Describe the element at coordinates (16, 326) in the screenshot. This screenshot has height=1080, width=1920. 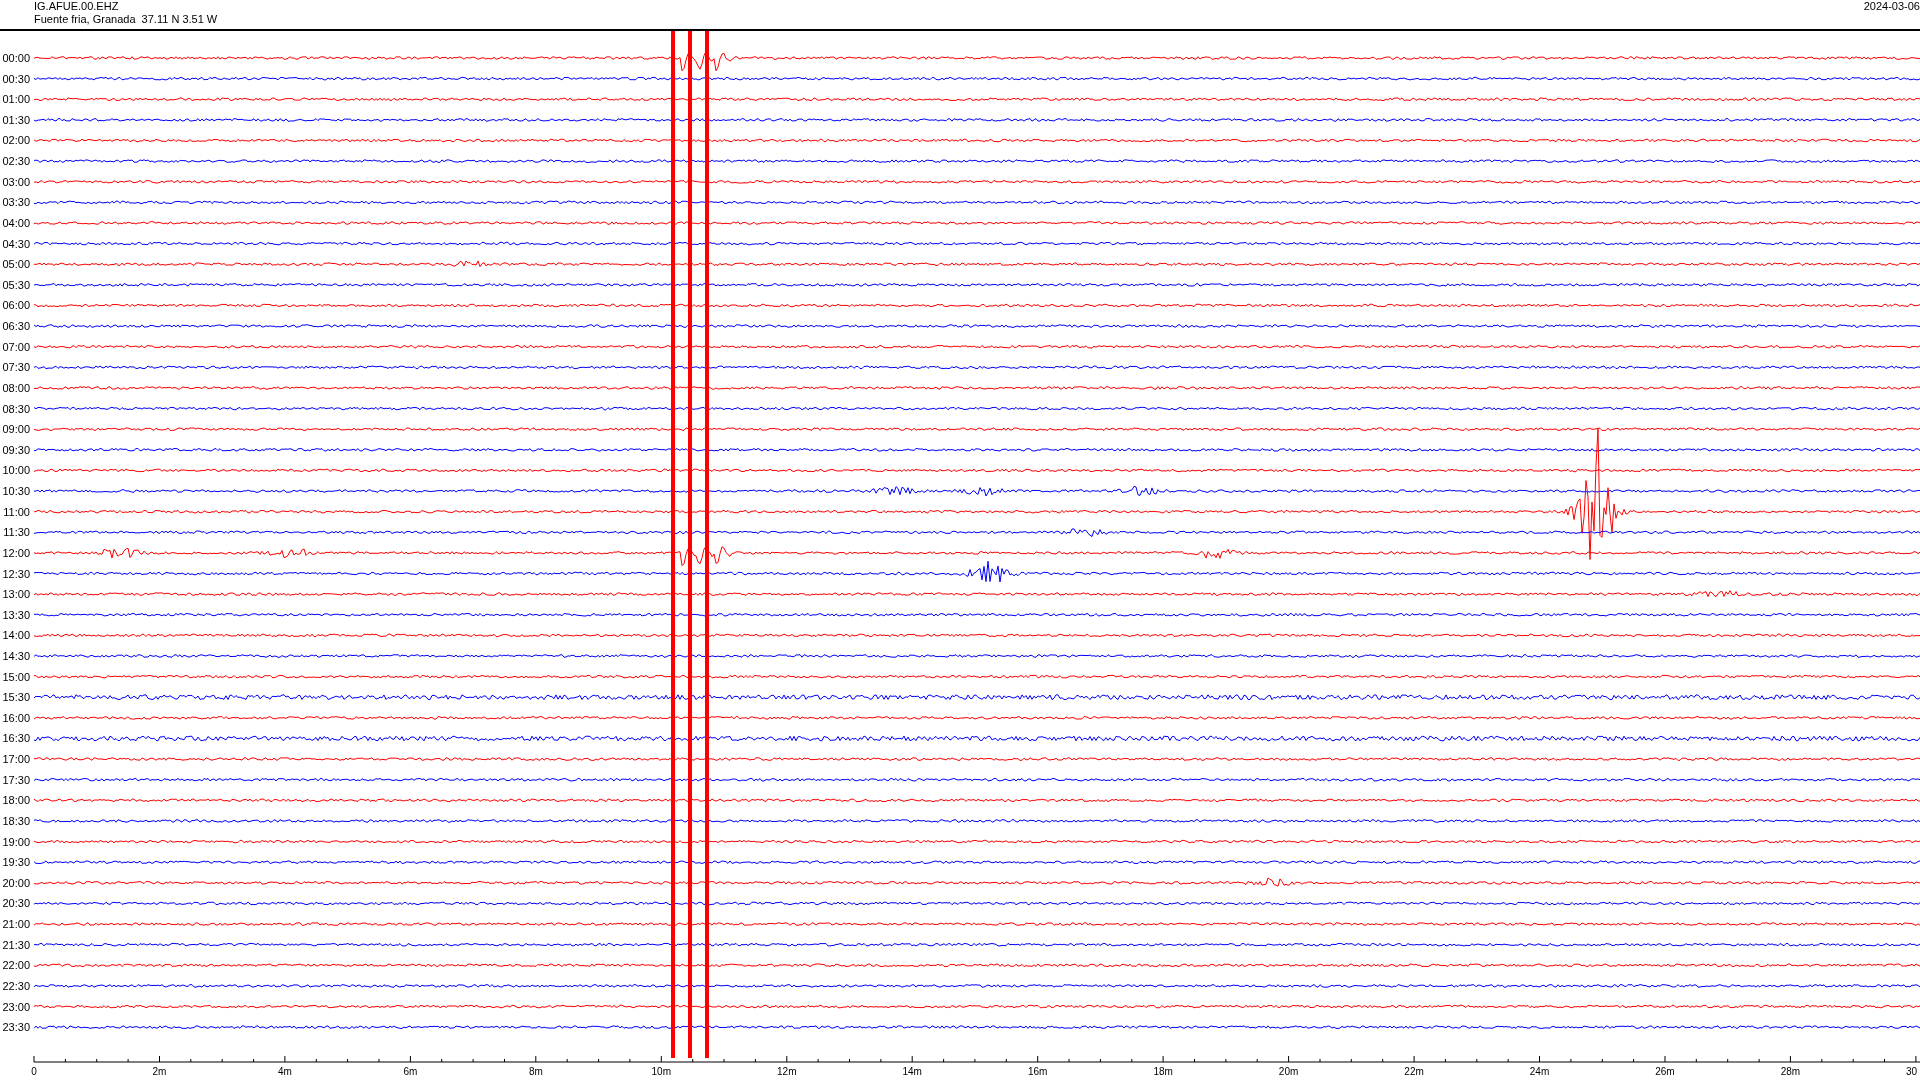
I see `time-label: 06:30` at that location.